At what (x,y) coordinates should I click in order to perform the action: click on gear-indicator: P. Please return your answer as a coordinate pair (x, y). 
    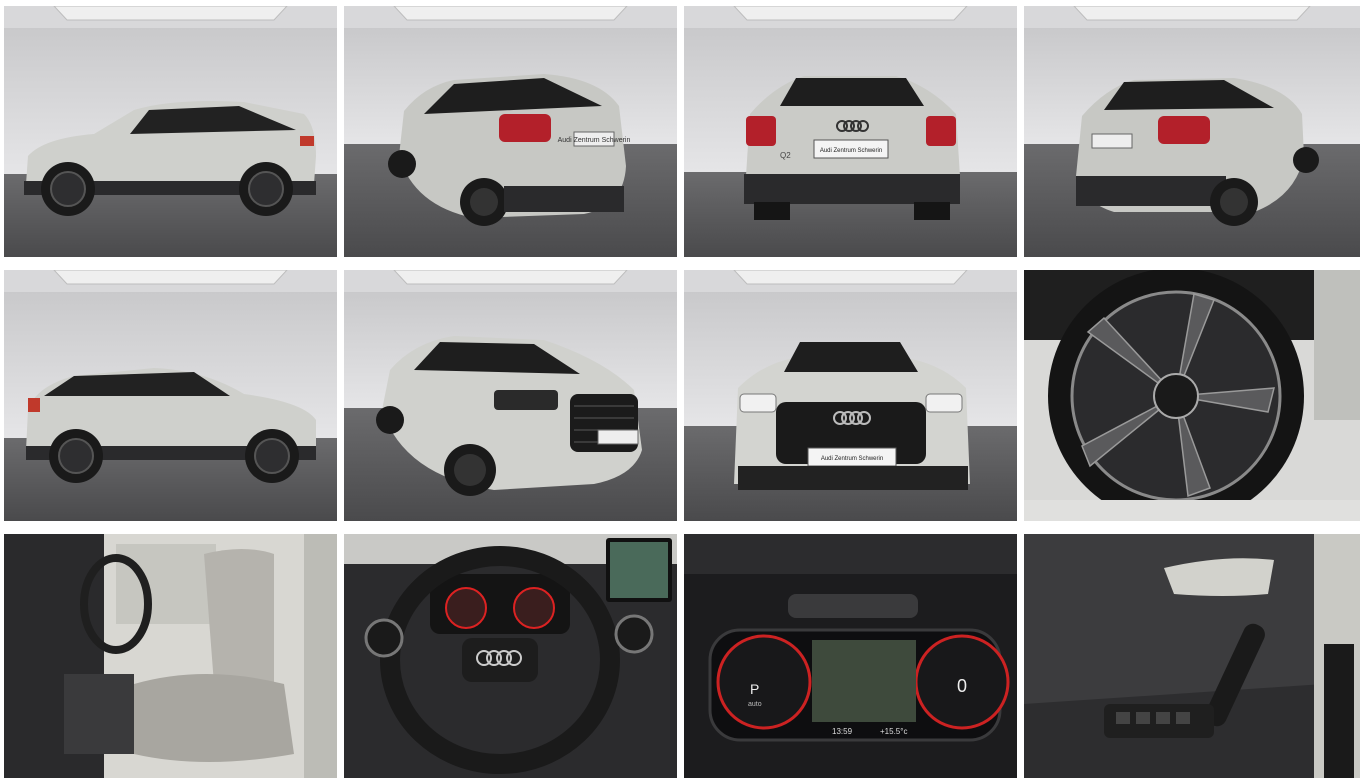
    Looking at the image, I should click on (754, 689).